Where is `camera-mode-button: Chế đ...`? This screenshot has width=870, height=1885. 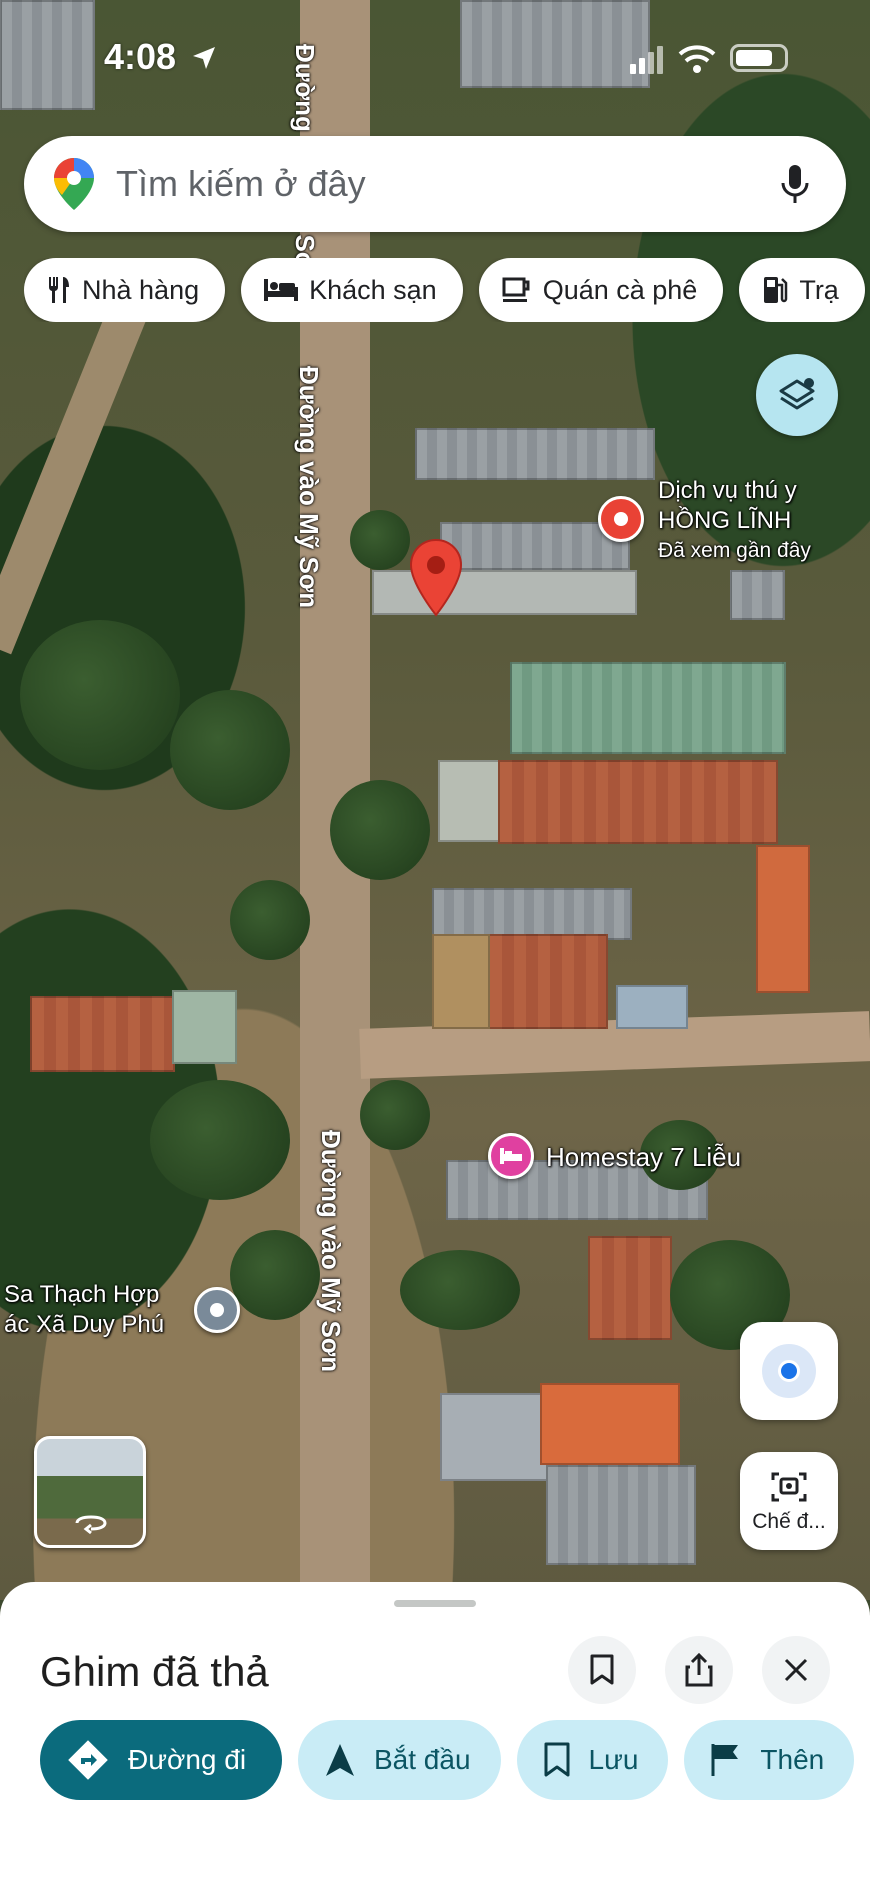 camera-mode-button: Chế đ... is located at coordinates (789, 1501).